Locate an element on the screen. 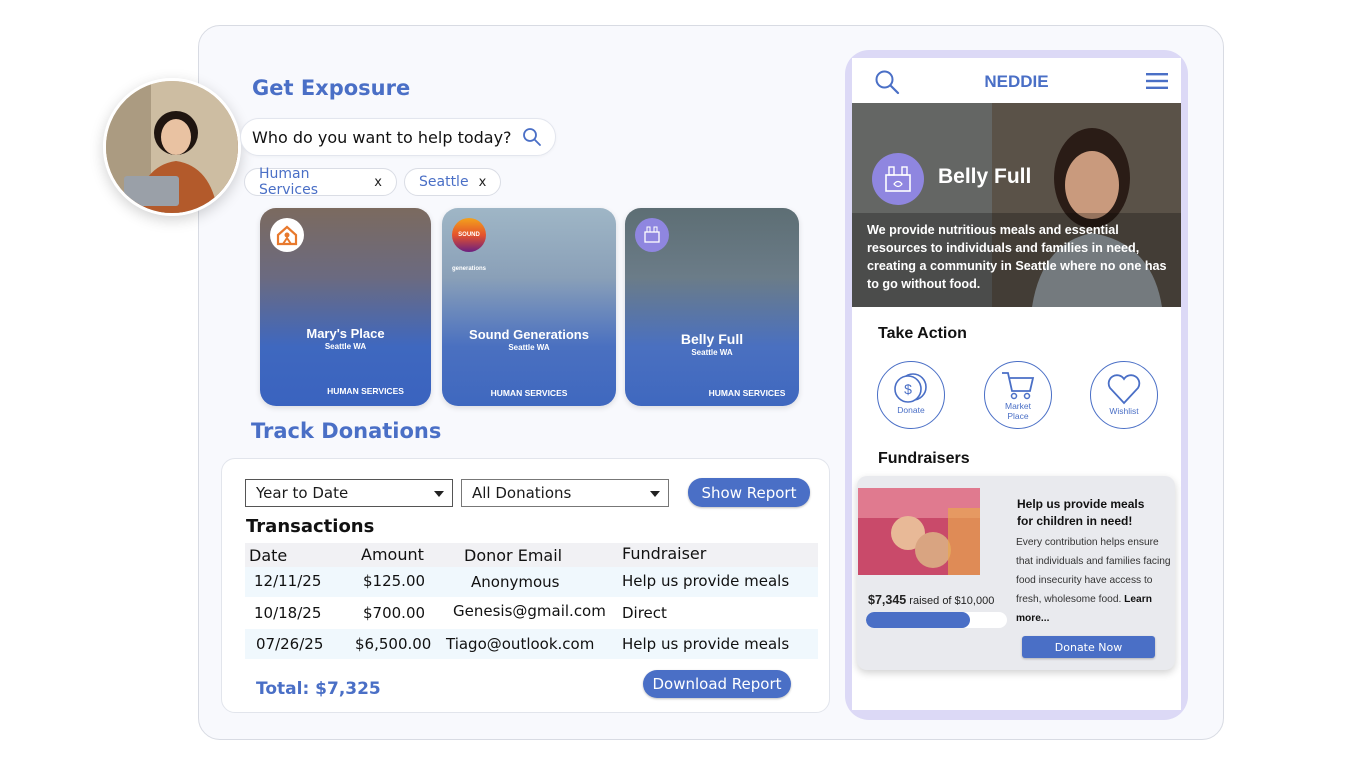 The width and height of the screenshot is (1366, 768). column-header-donor-email: Donor Email is located at coordinates (513, 555).